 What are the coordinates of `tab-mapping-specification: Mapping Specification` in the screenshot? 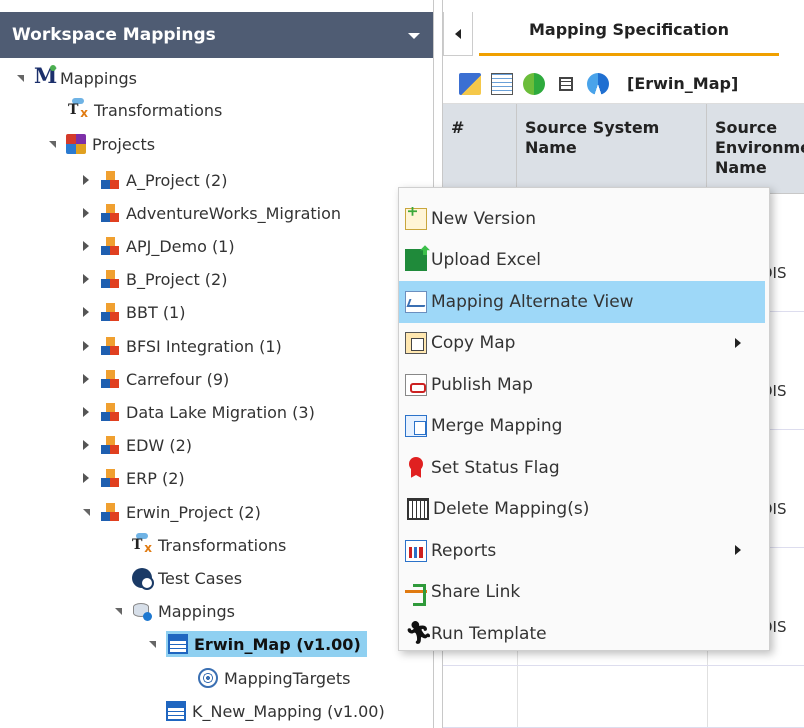 It's located at (629, 33).